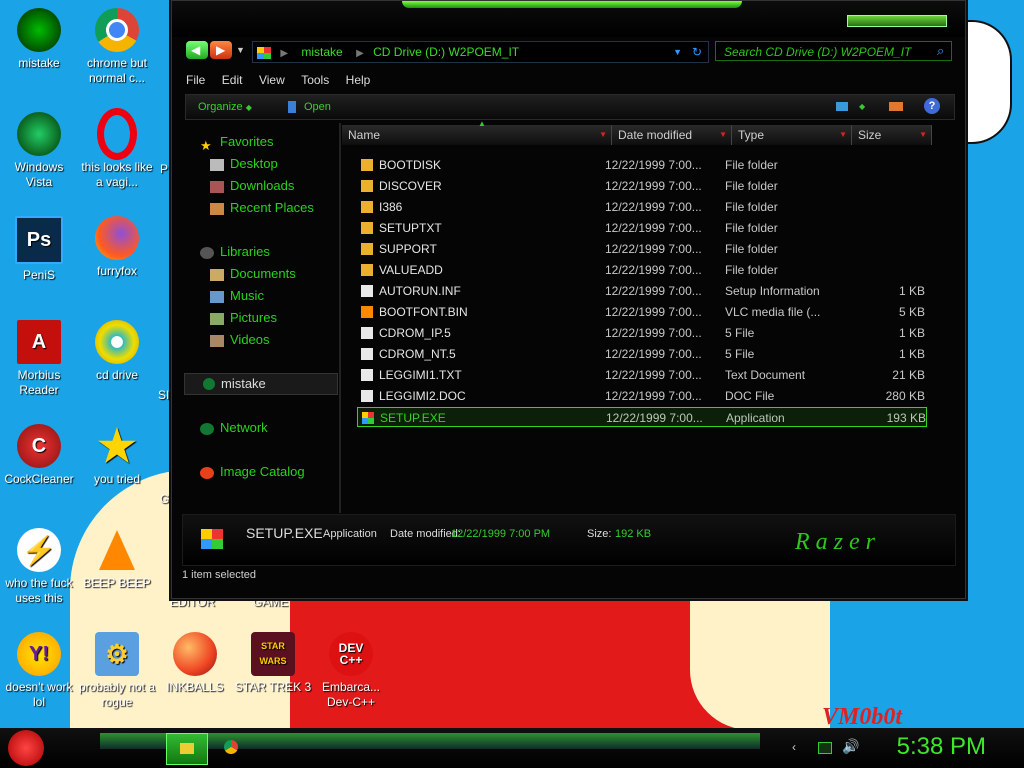 The width and height of the screenshot is (1024, 768). I want to click on desktop-icon-mistake: mistake, so click(39, 39).